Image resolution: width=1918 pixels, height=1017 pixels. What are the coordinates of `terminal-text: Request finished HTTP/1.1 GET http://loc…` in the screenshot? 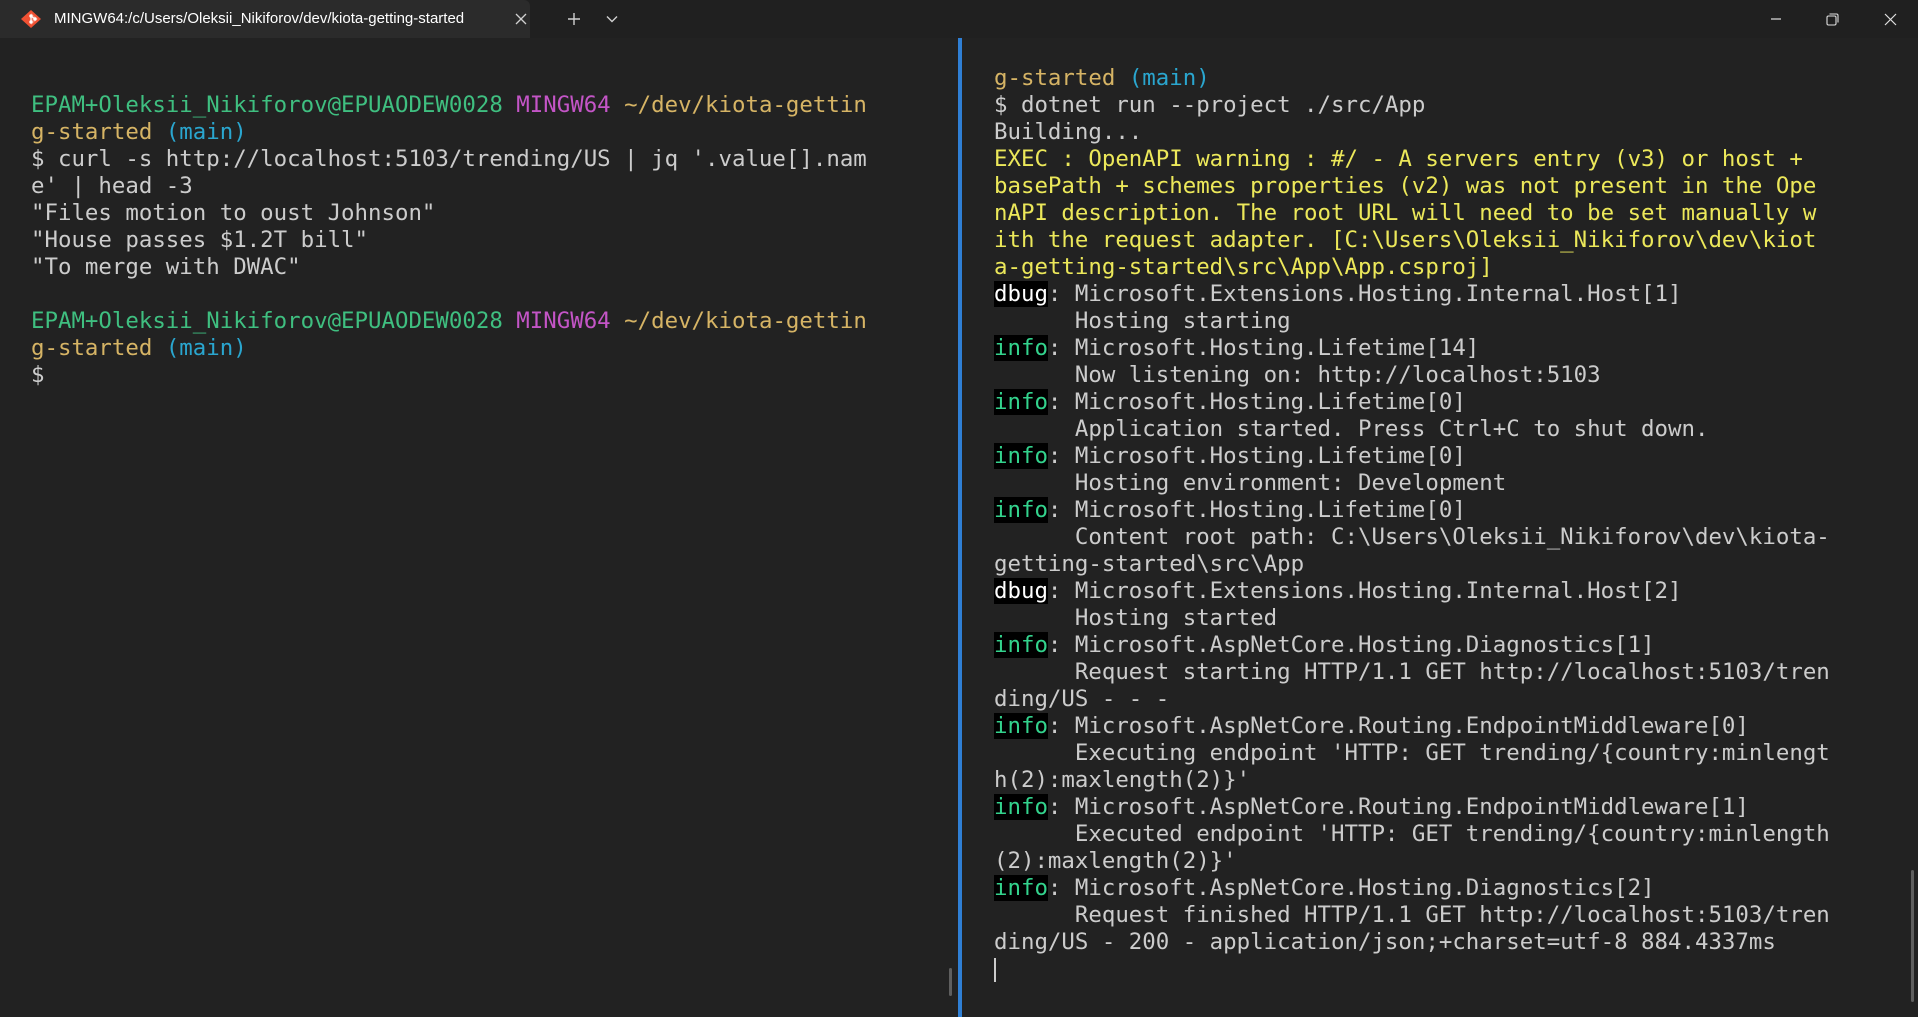 It's located at (1412, 915).